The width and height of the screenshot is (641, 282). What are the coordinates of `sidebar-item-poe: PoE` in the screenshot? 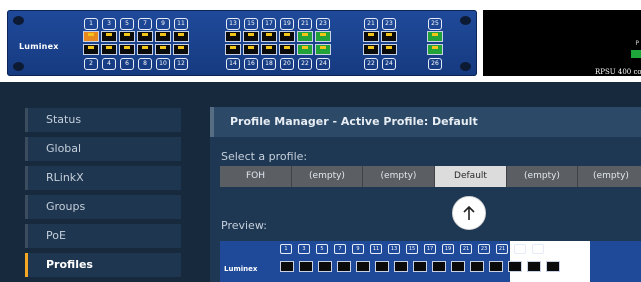 It's located at (103, 236).